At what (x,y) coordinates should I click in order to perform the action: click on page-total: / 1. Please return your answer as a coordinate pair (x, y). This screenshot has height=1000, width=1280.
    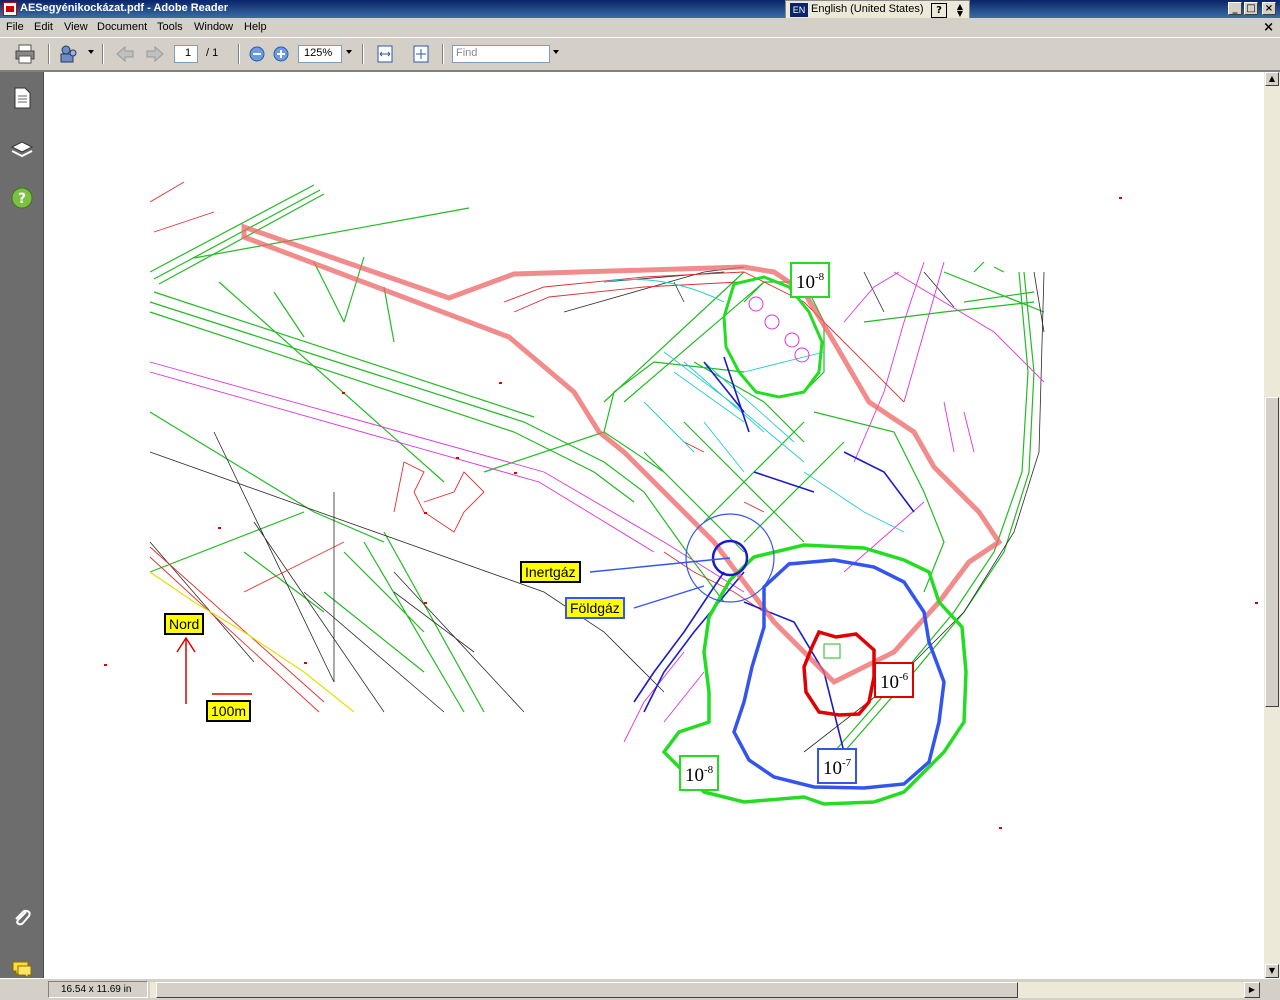
    Looking at the image, I should click on (212, 53).